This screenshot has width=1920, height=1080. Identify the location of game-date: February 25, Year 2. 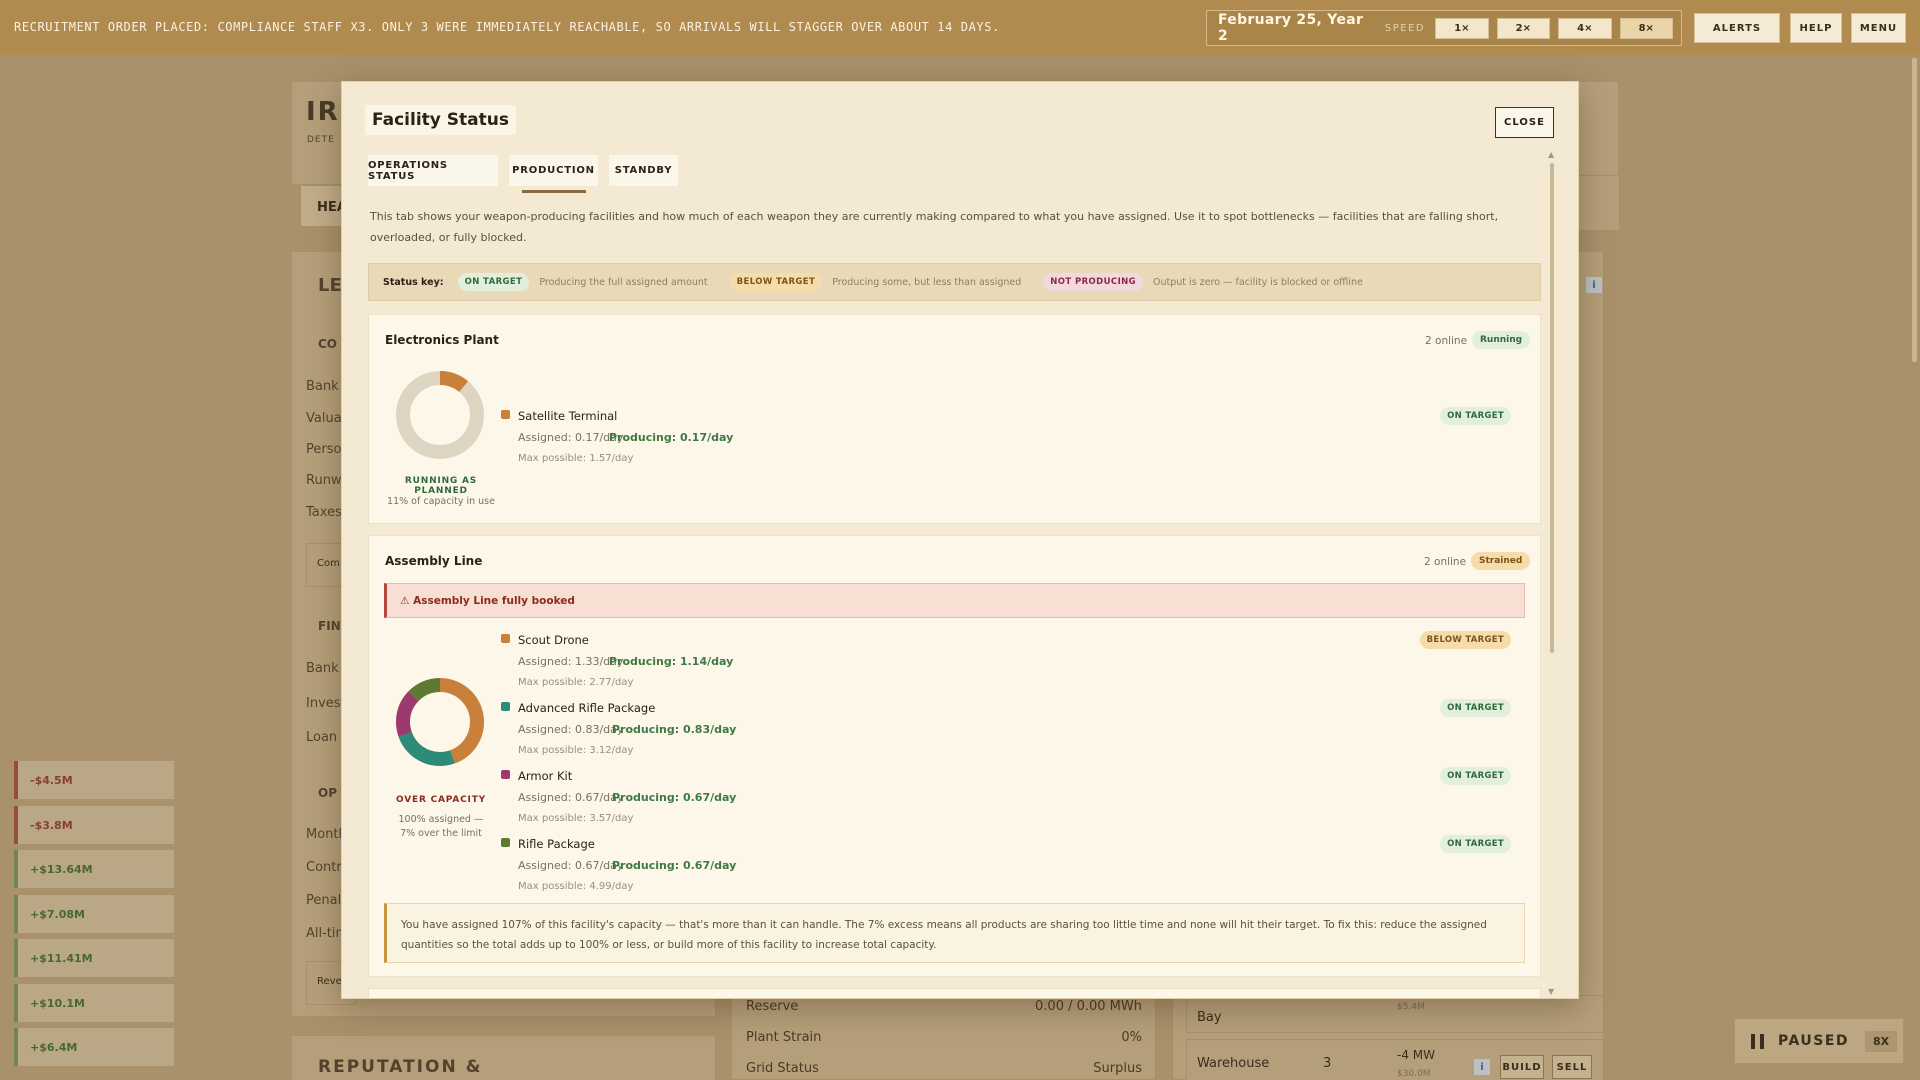
(1291, 28).